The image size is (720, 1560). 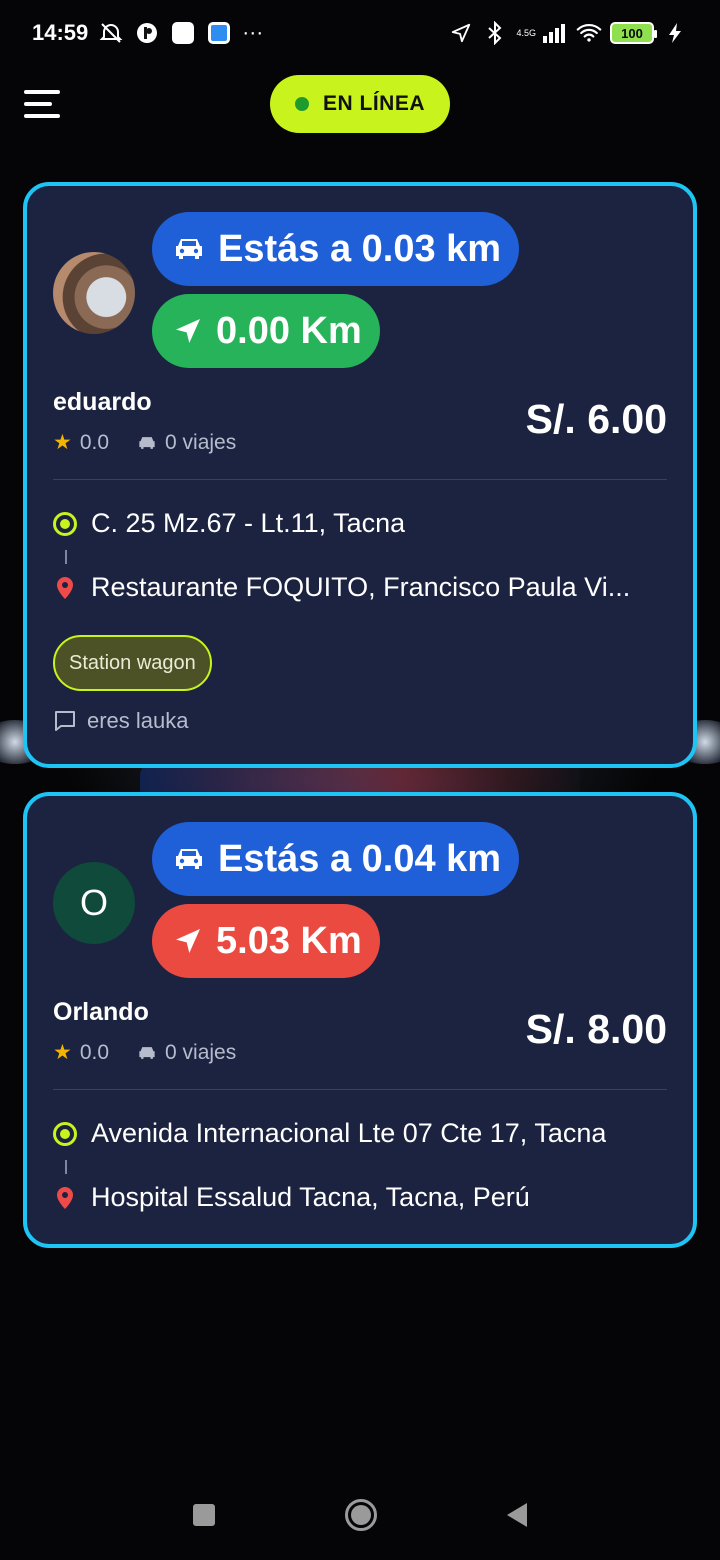 I want to click on pickup-distance-pill: Estás a 0.03 km, so click(x=336, y=249).